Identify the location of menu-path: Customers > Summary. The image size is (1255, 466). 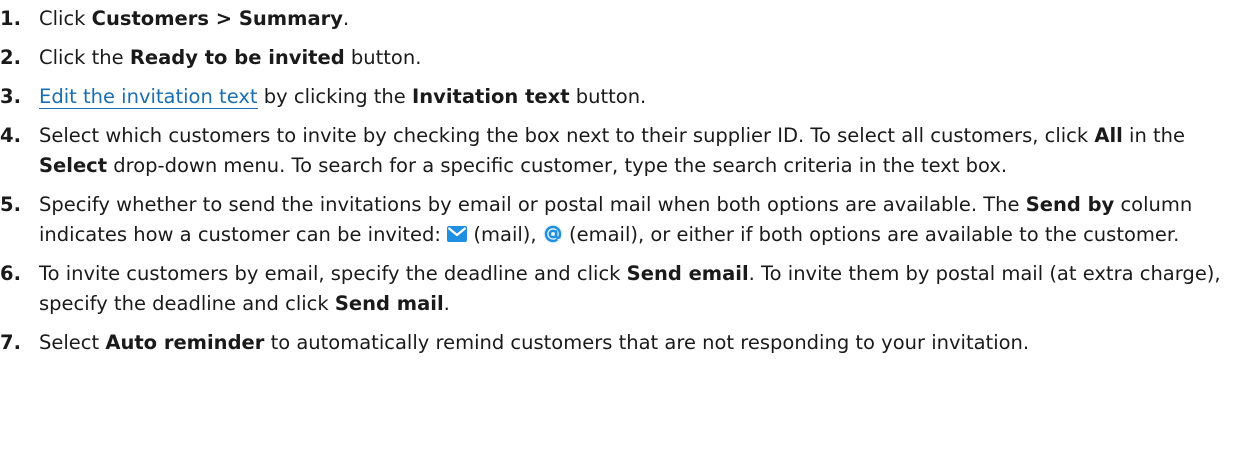
(217, 18).